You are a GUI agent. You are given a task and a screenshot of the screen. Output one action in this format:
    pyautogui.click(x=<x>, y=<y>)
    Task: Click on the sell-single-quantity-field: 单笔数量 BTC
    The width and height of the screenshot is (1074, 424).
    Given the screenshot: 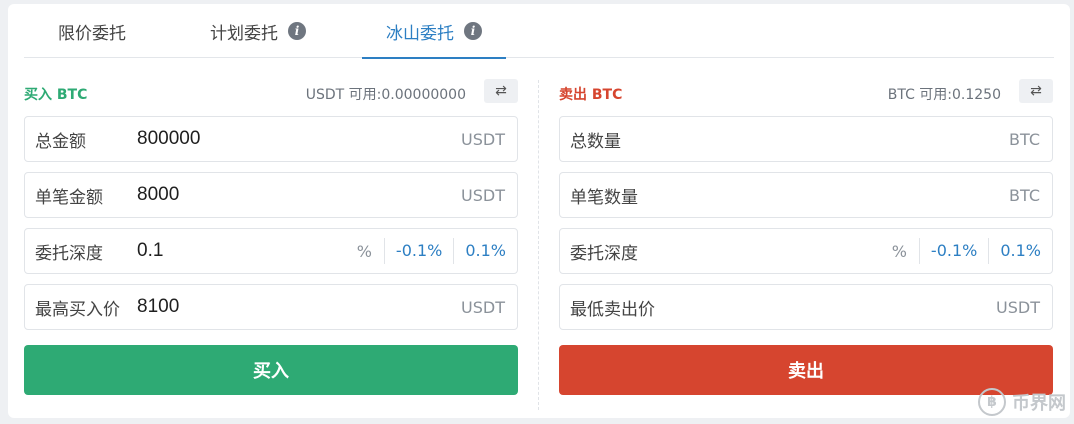 What is the action you would take?
    pyautogui.click(x=806, y=195)
    